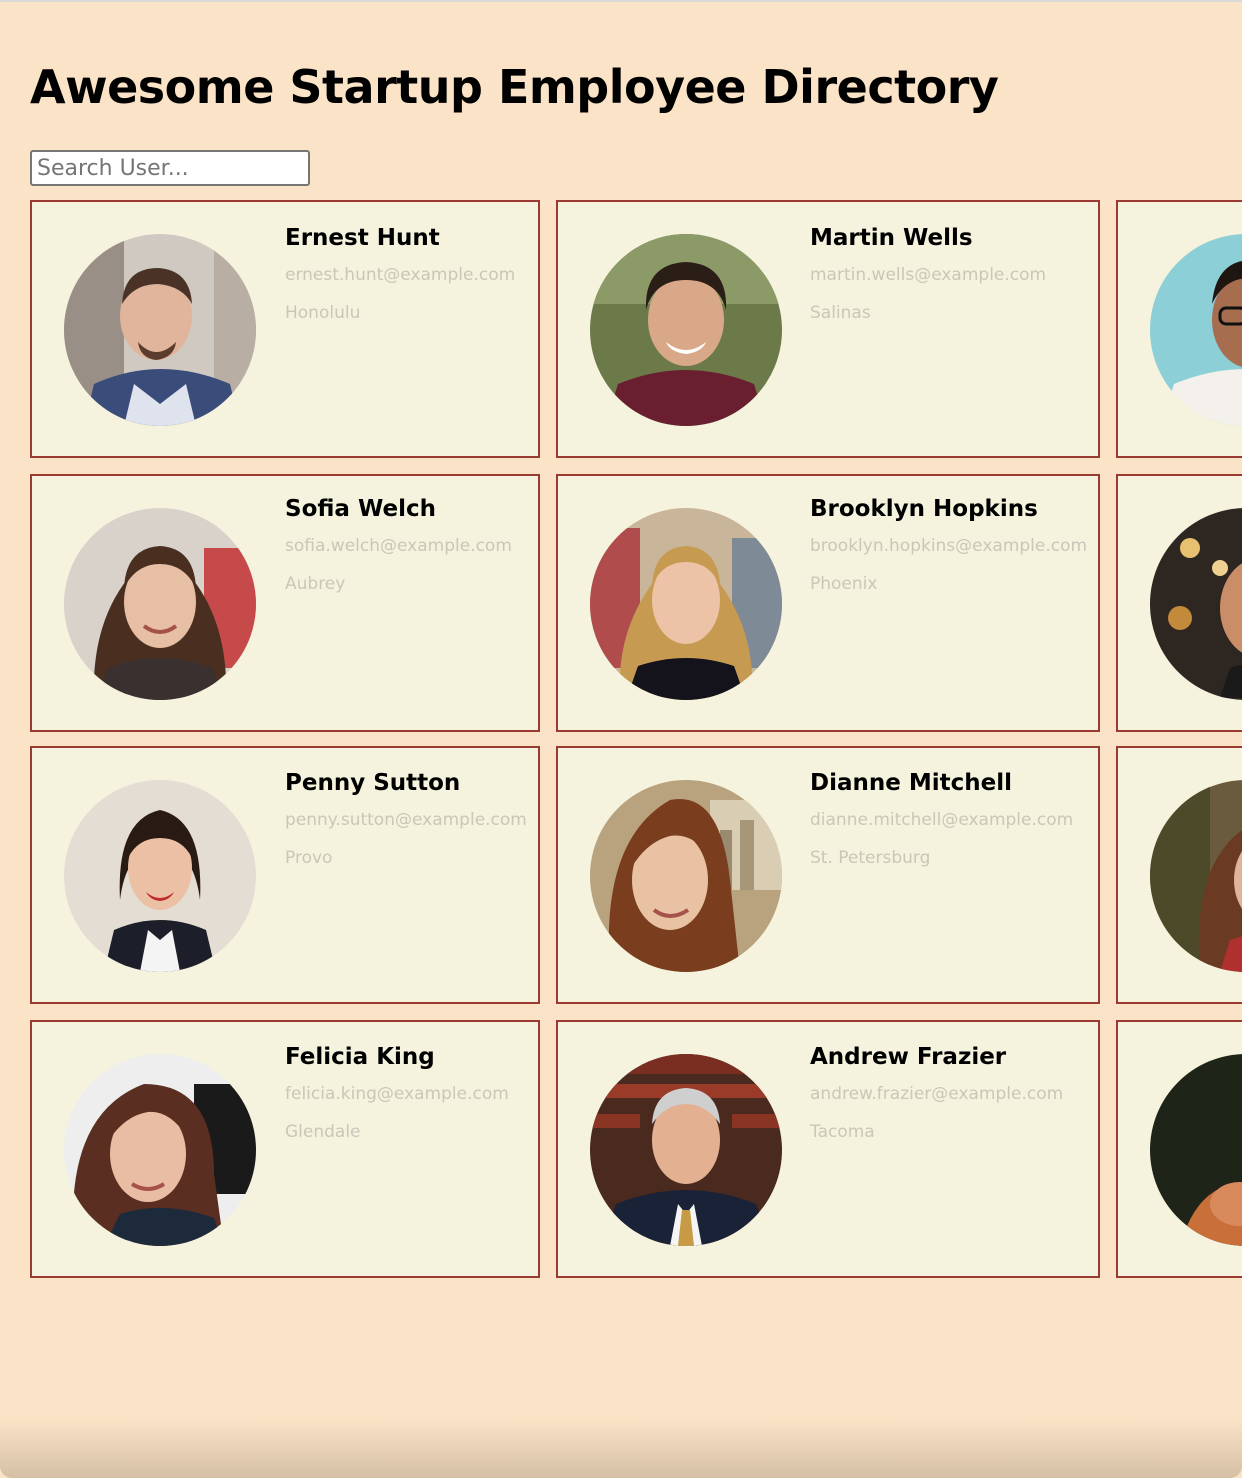  I want to click on window-top-edge, so click(621, 1).